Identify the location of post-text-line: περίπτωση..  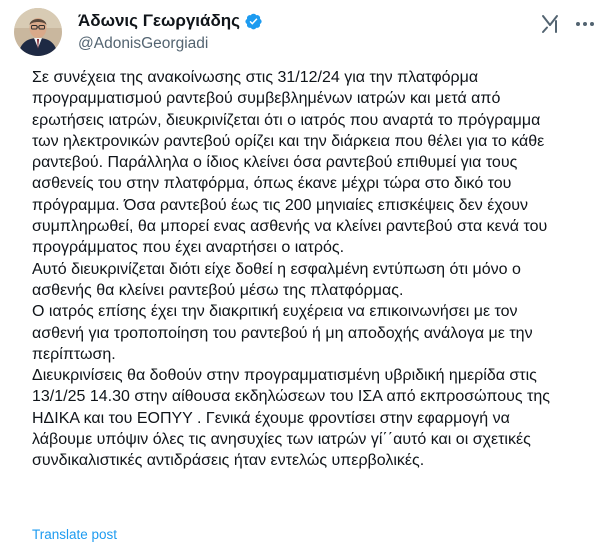
(74, 354).